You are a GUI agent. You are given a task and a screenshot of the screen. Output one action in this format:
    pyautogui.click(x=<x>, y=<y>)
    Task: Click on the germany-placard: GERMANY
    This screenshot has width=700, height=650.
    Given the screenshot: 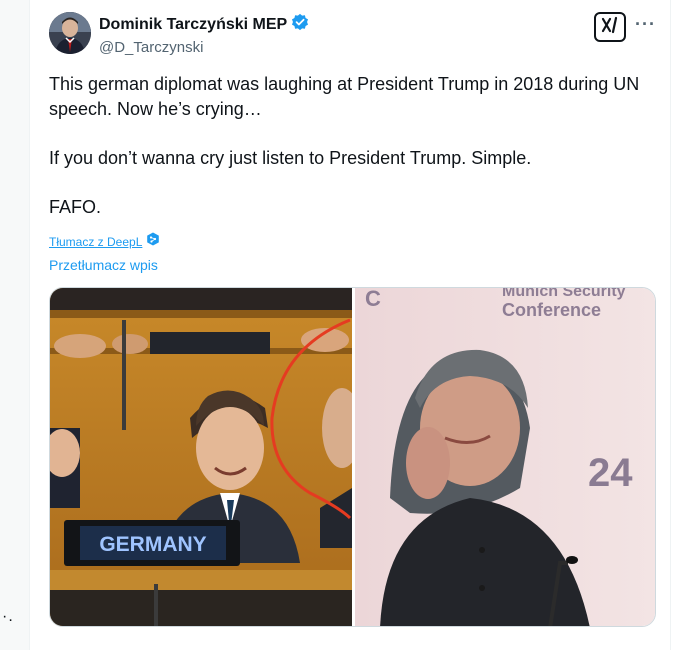 What is the action you would take?
    pyautogui.click(x=152, y=544)
    